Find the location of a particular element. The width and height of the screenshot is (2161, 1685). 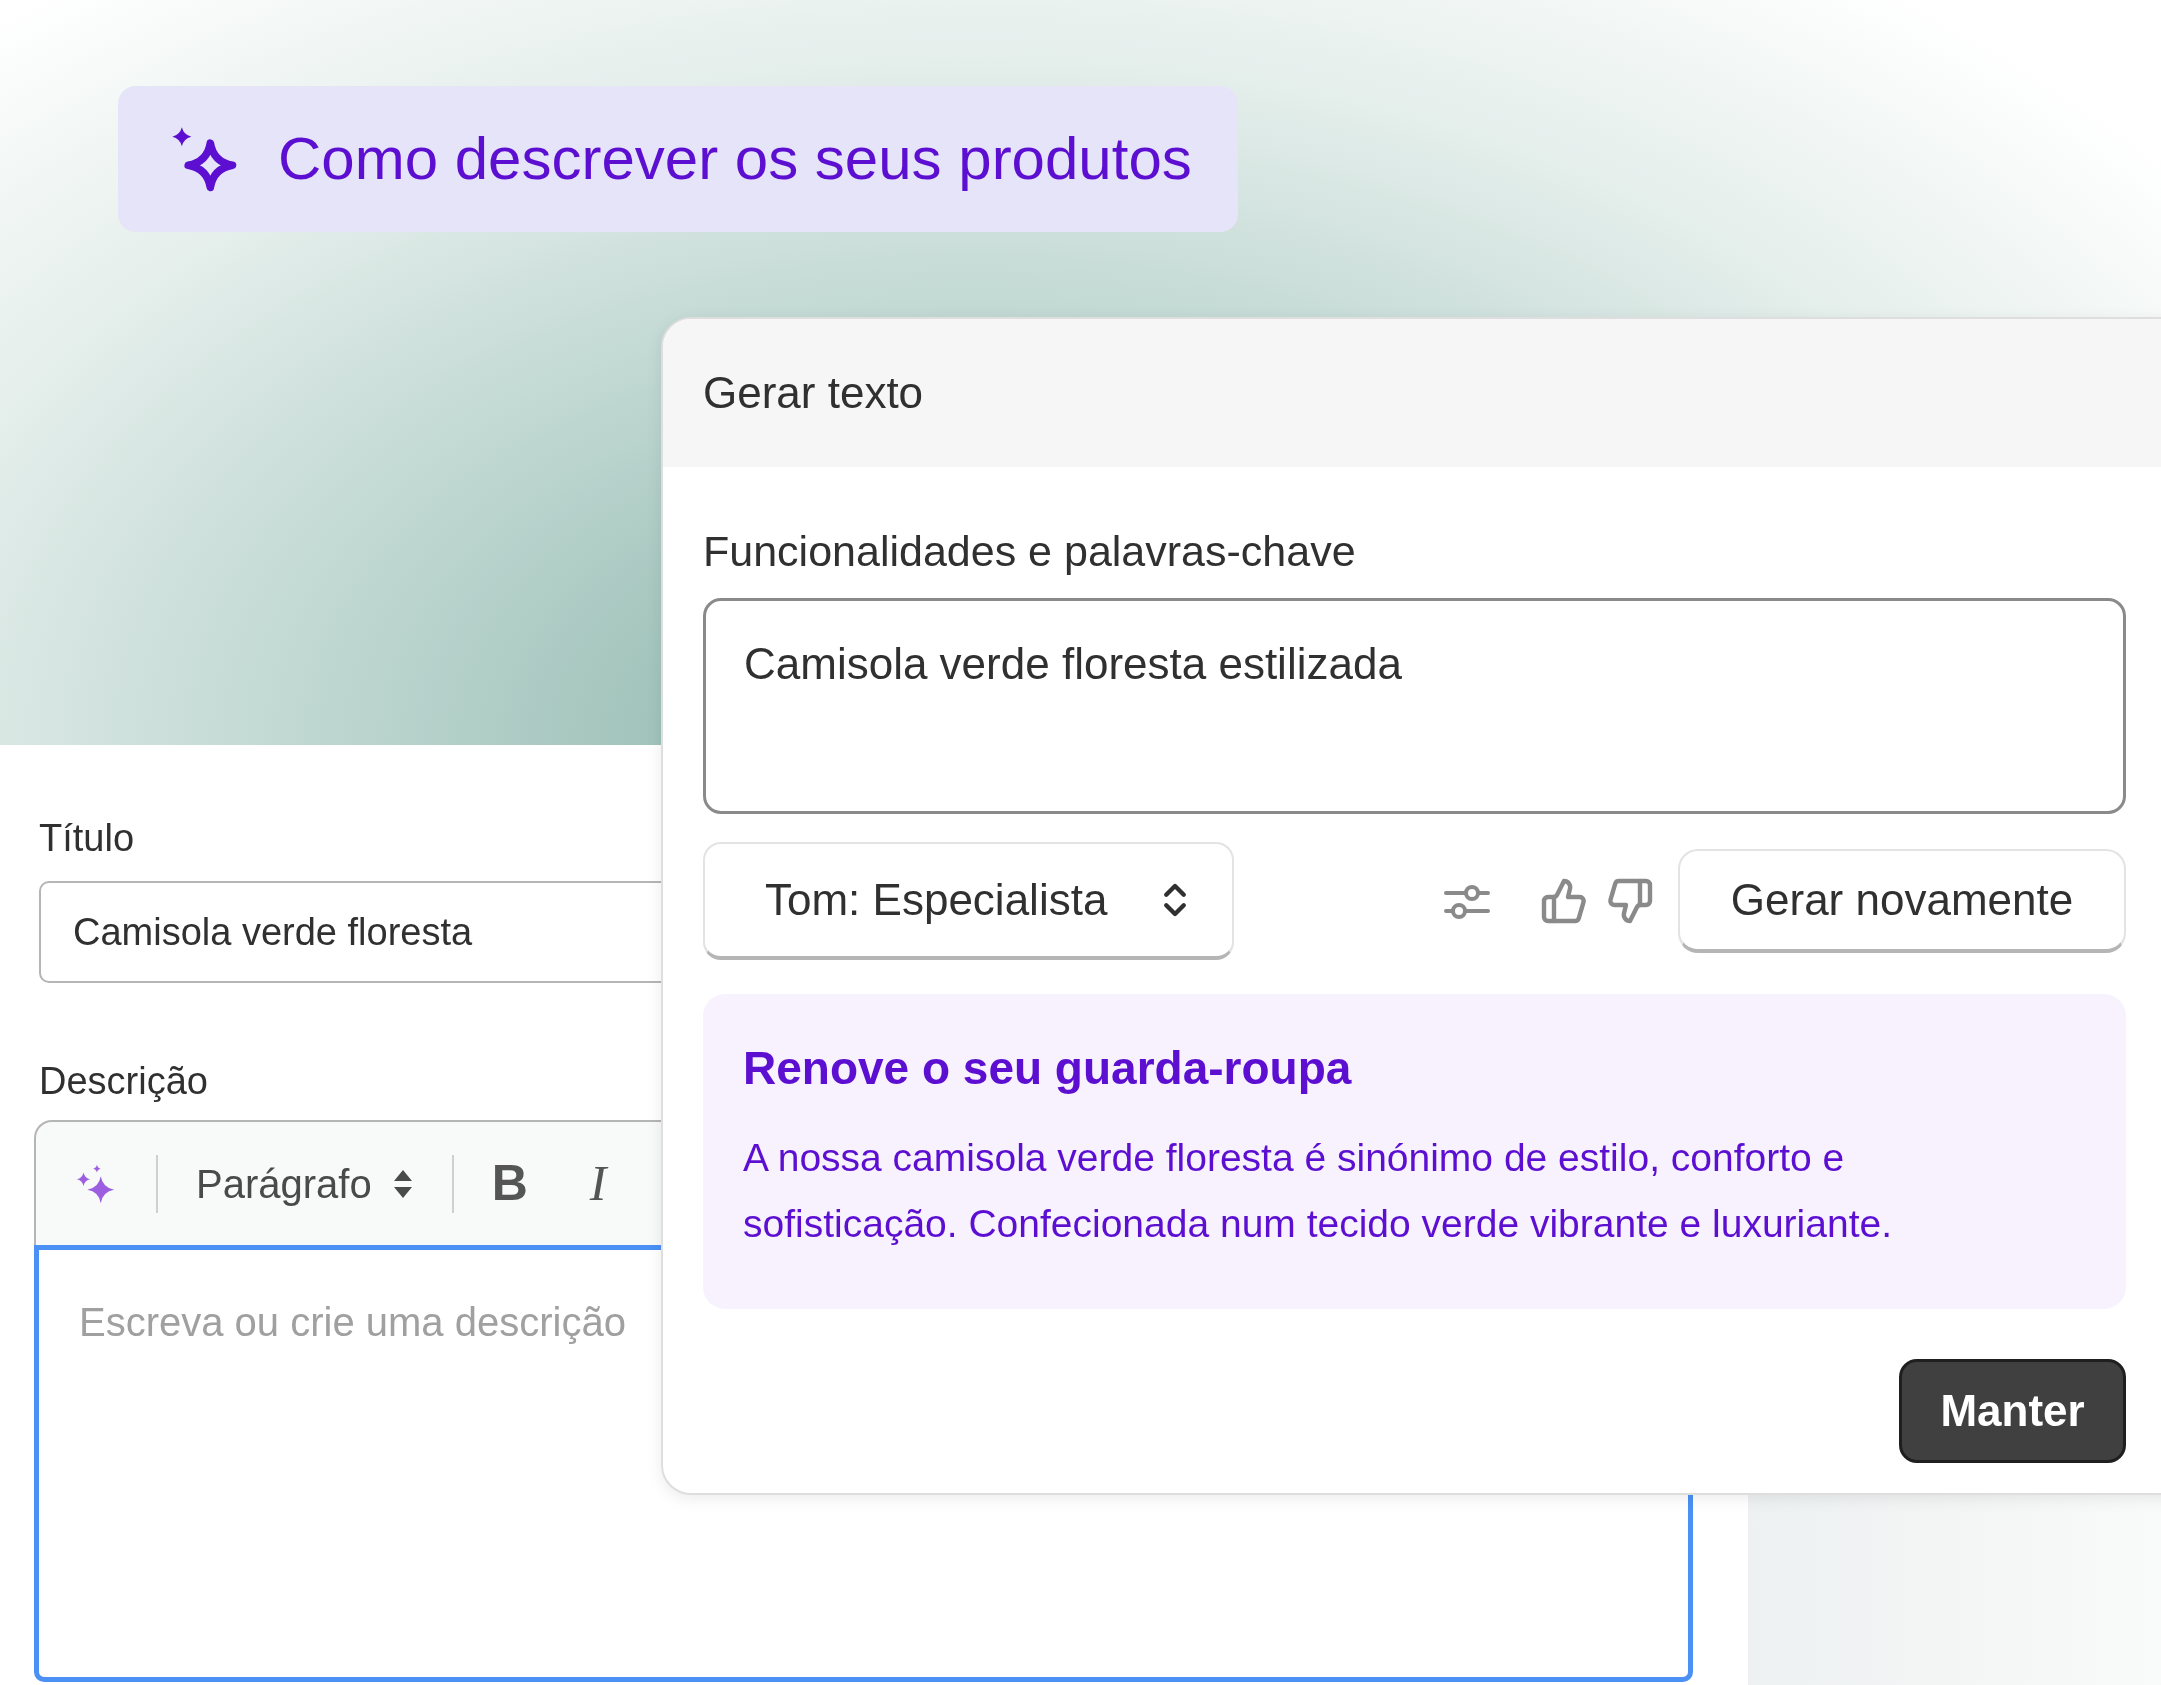

bold-button: B is located at coordinates (509, 1183).